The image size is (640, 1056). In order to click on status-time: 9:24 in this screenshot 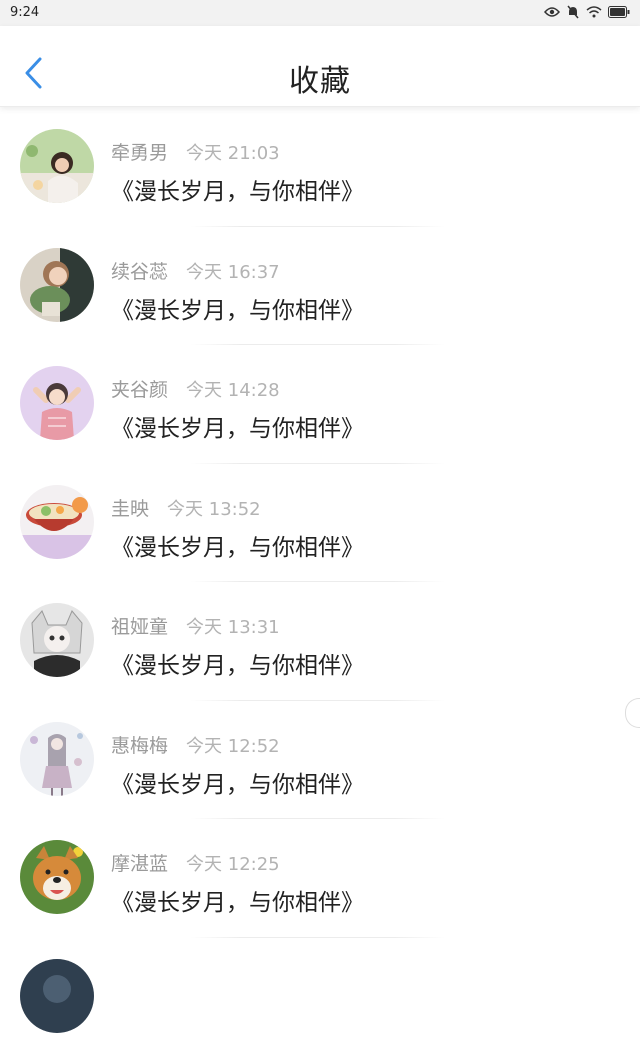, I will do `click(24, 12)`.